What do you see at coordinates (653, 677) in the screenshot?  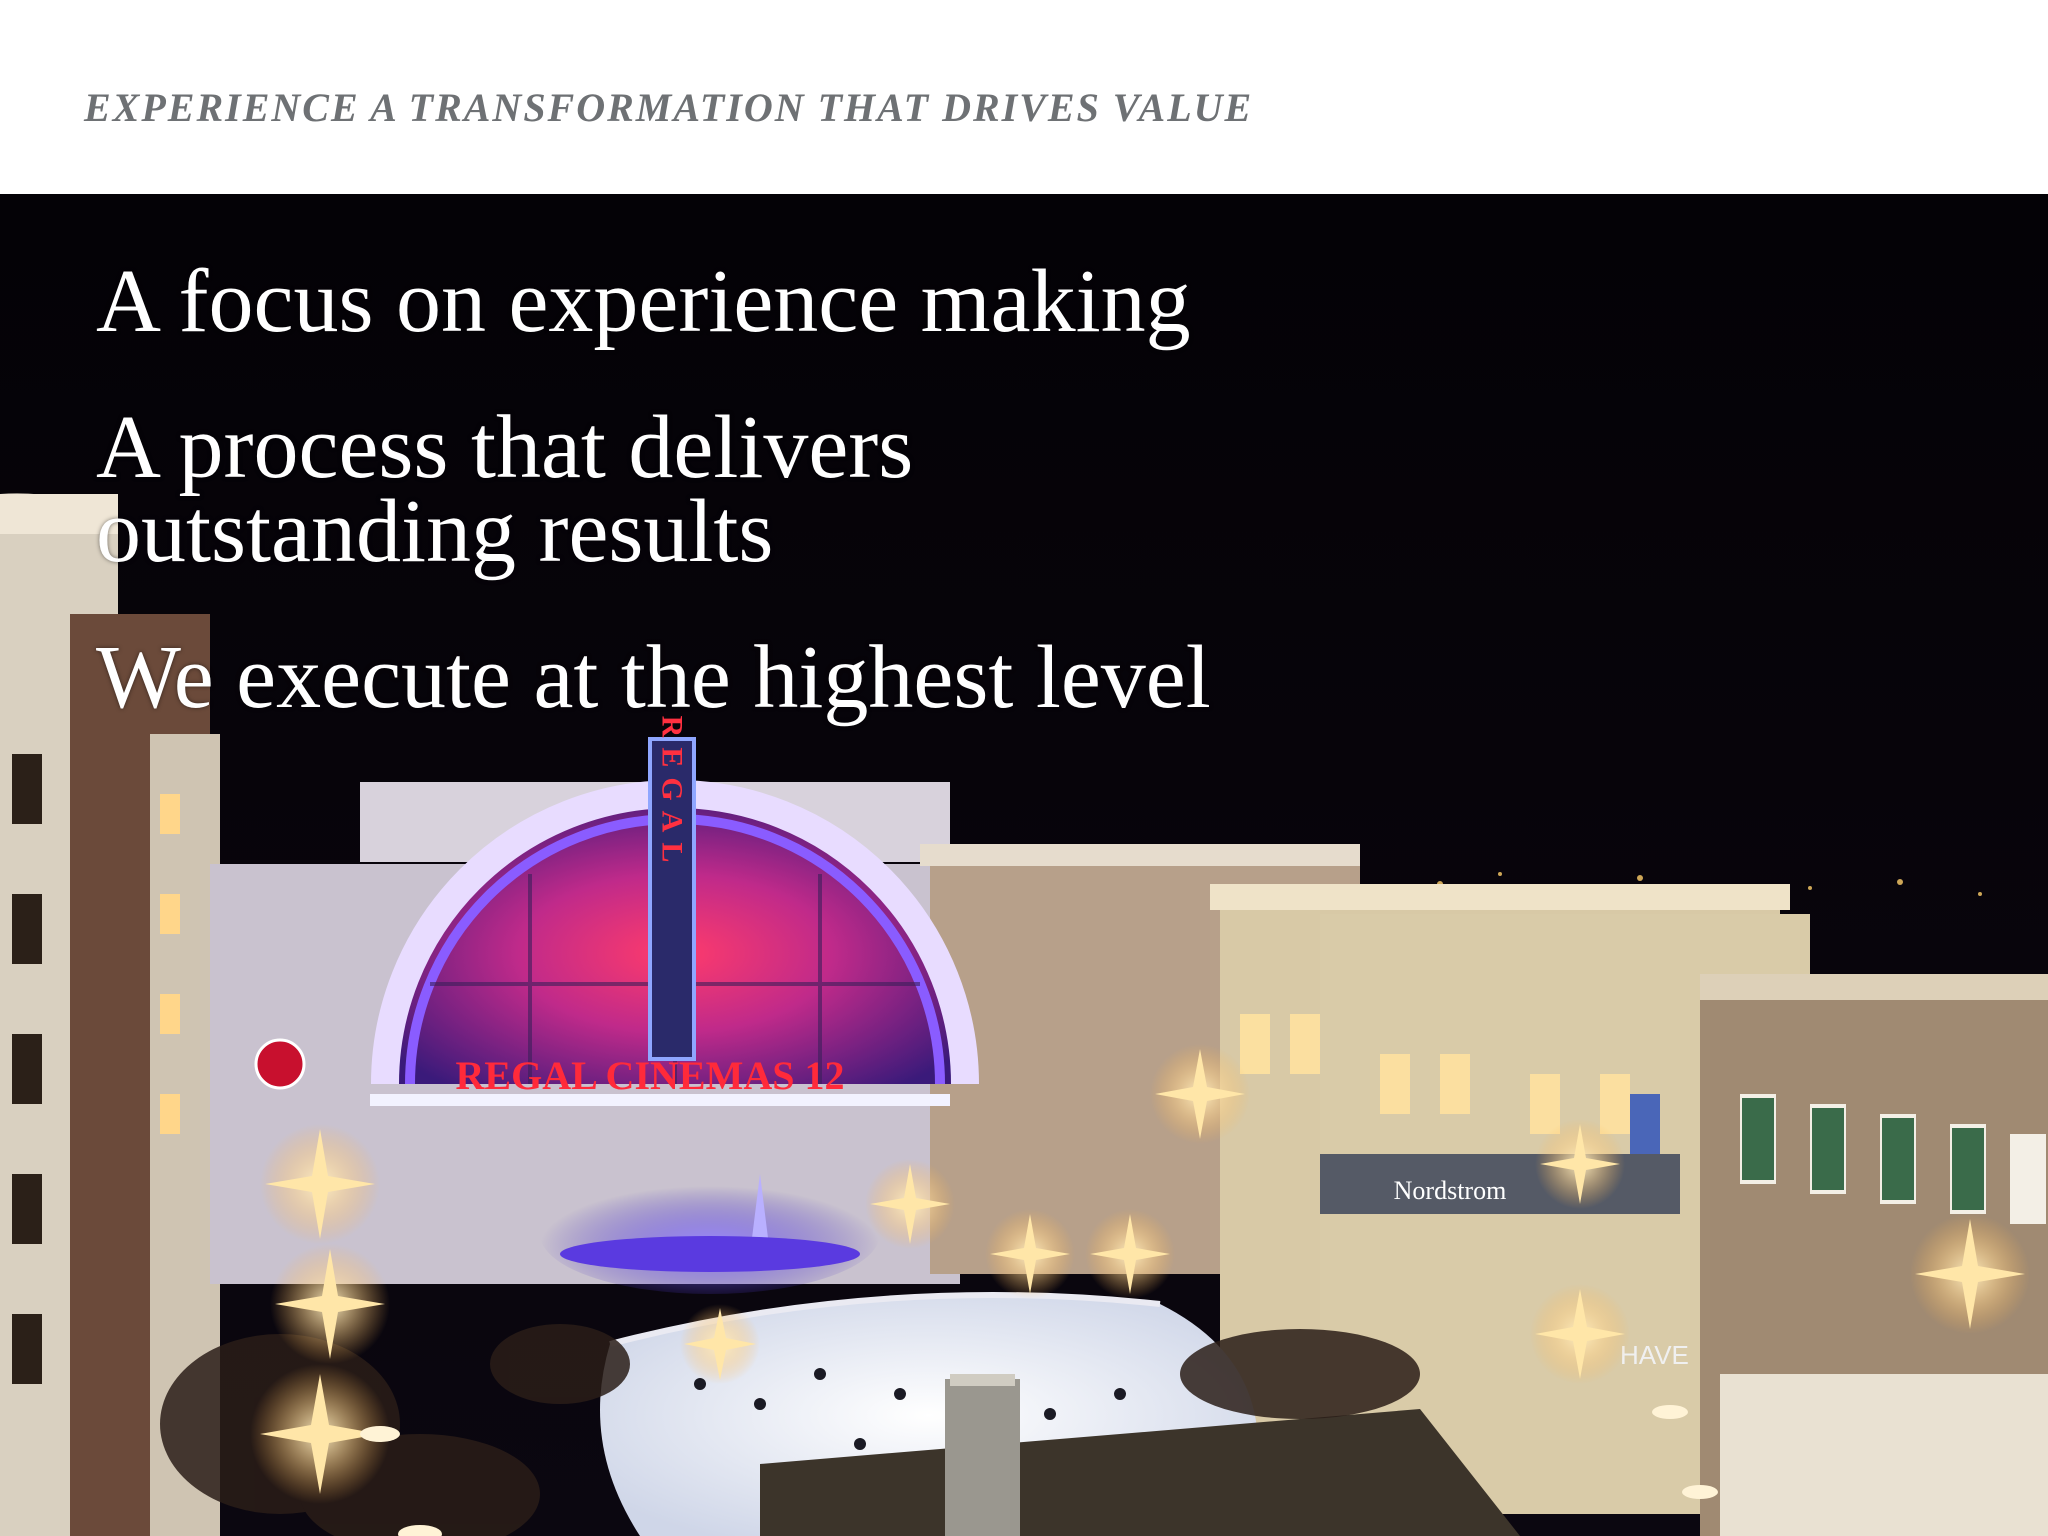 I see `headline-execute: We execute at the highest level` at bounding box center [653, 677].